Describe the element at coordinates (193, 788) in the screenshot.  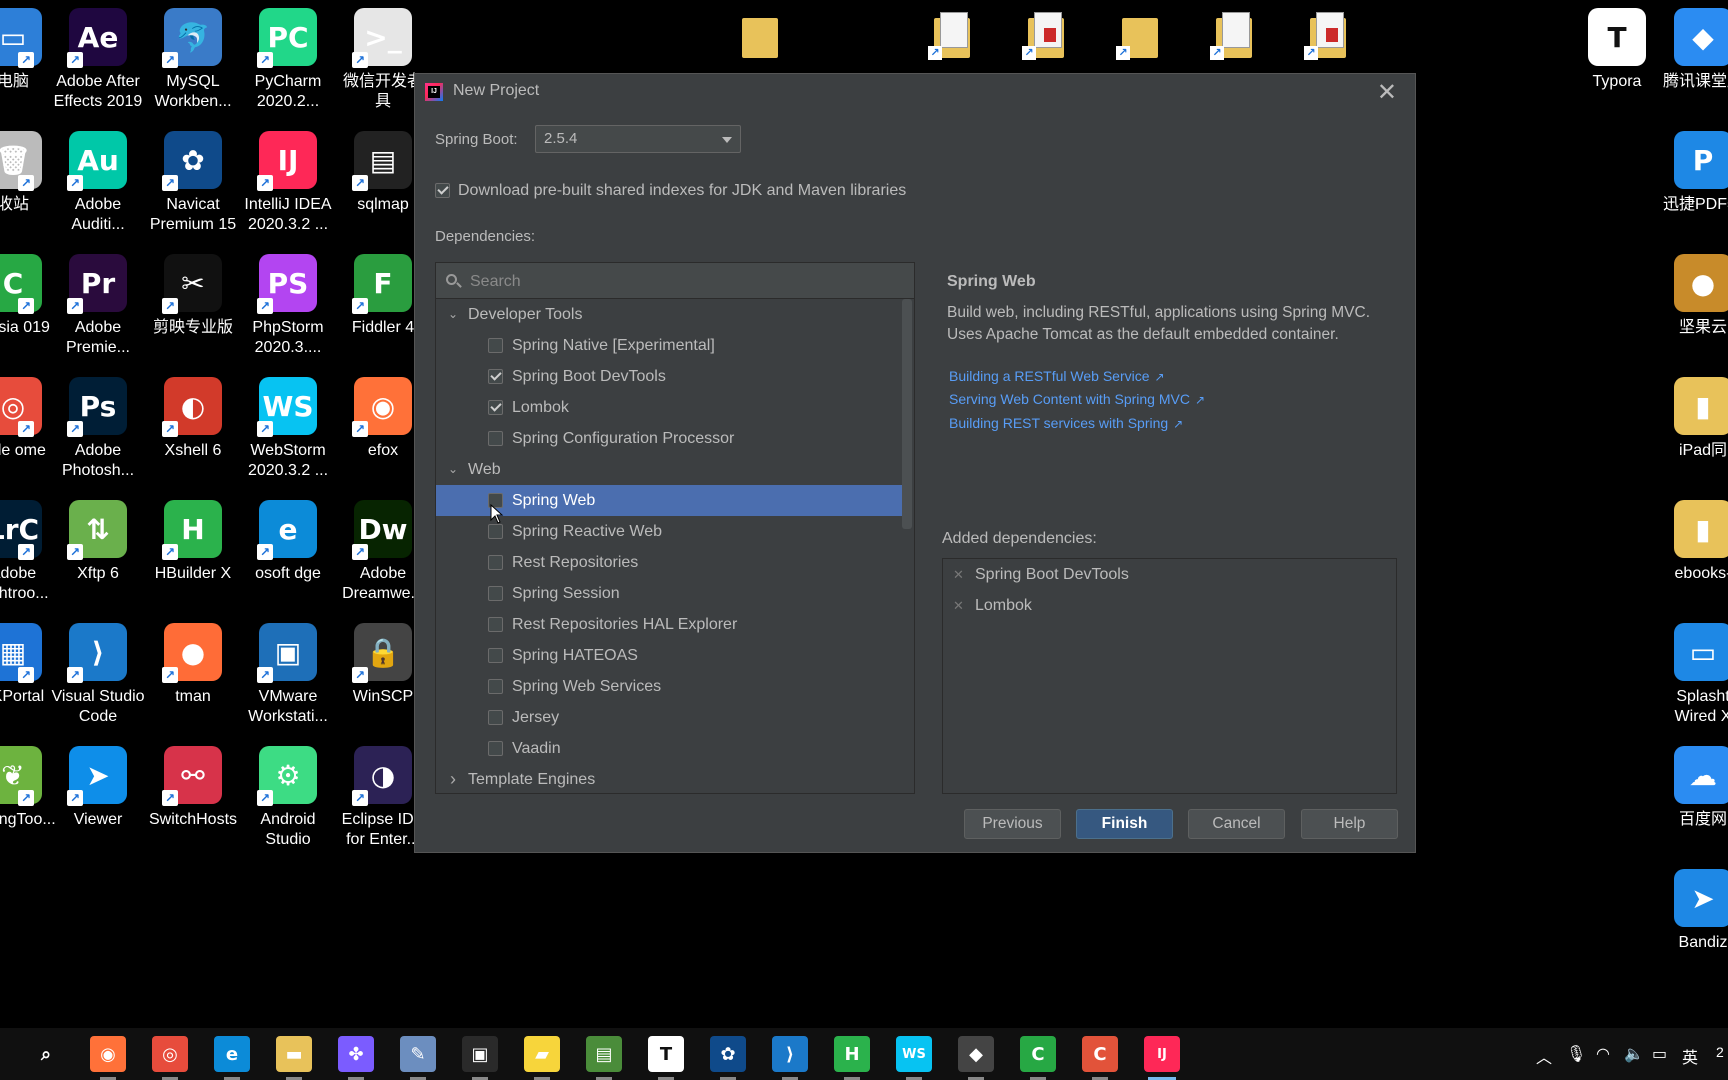
I see `desktop-icon: ⚯ ↗ SwitchHosts` at that location.